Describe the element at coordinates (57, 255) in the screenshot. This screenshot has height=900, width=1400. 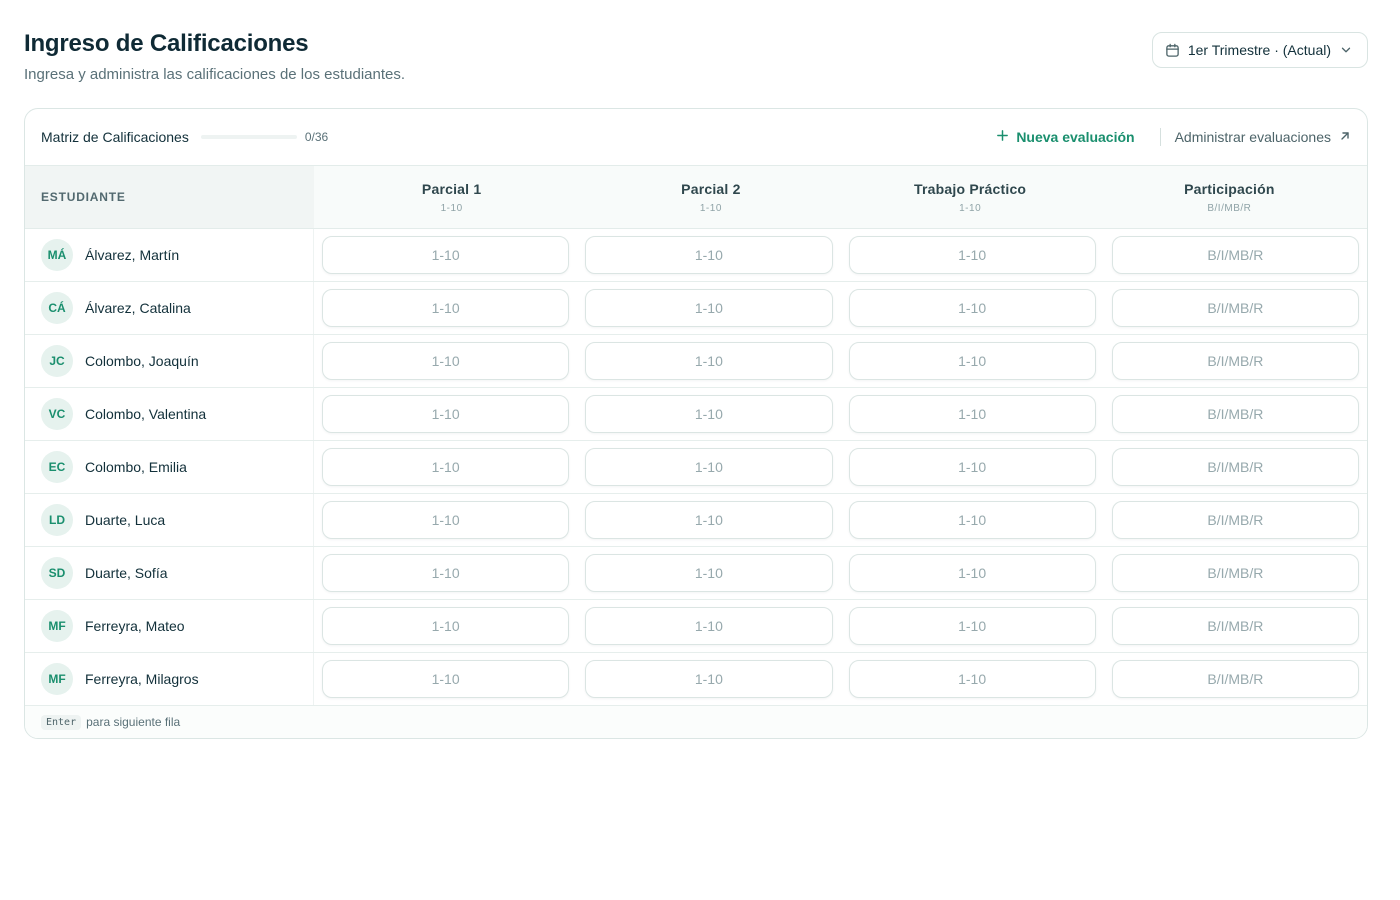
I see `avatar: MÁ` at that location.